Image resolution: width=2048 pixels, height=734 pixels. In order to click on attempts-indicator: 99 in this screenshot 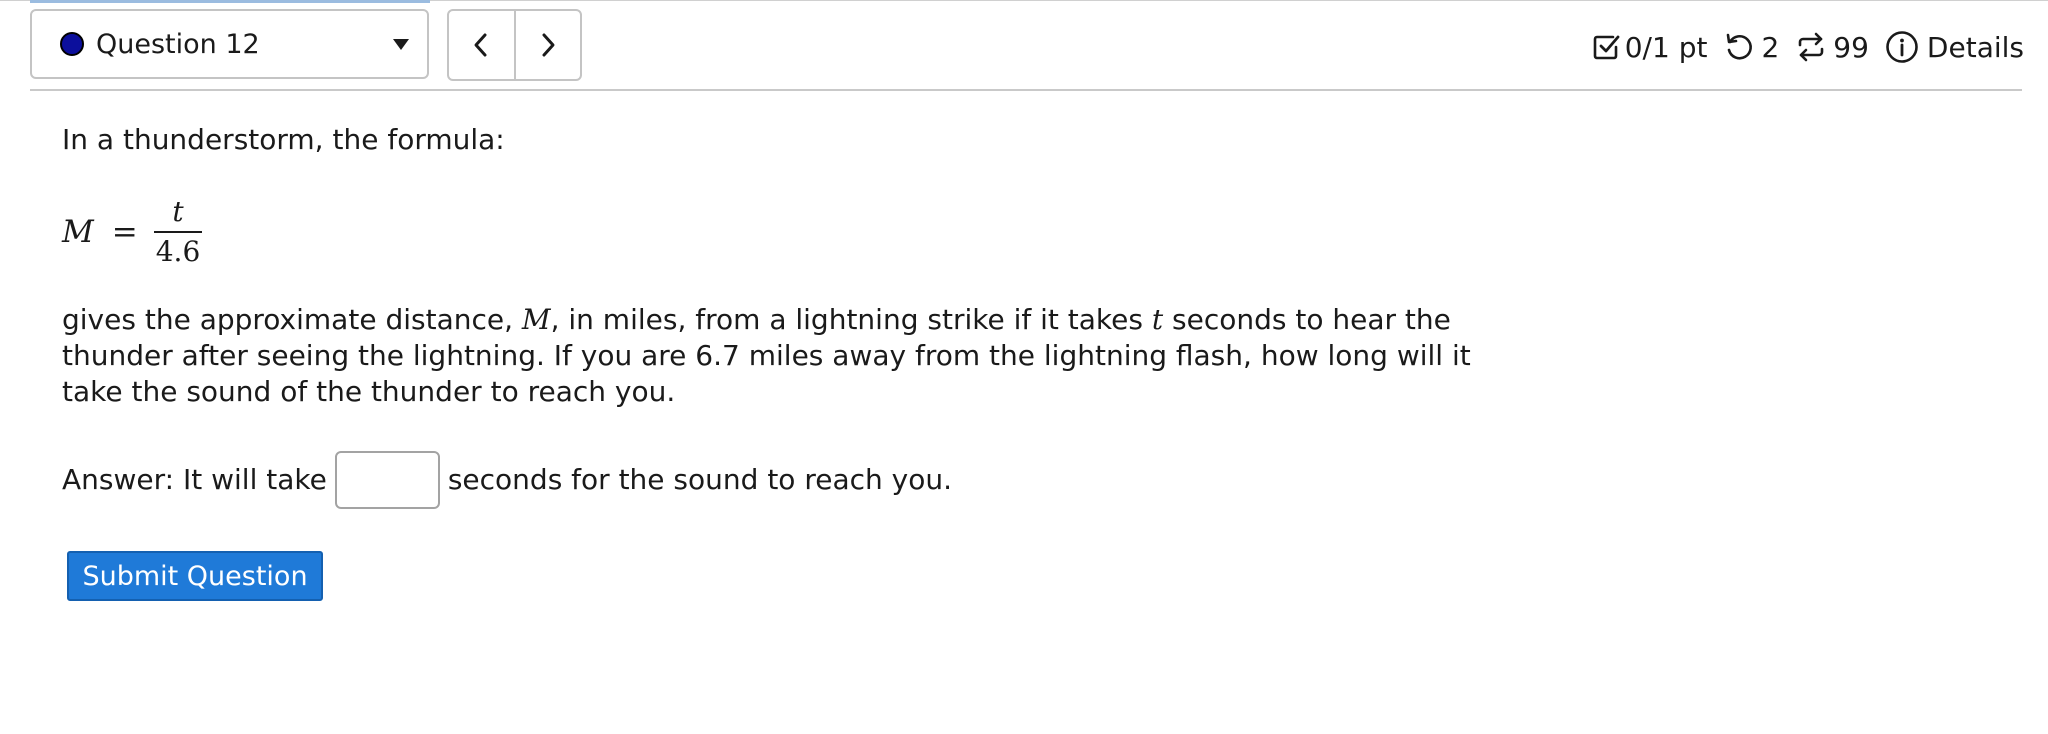, I will do `click(1832, 47)`.